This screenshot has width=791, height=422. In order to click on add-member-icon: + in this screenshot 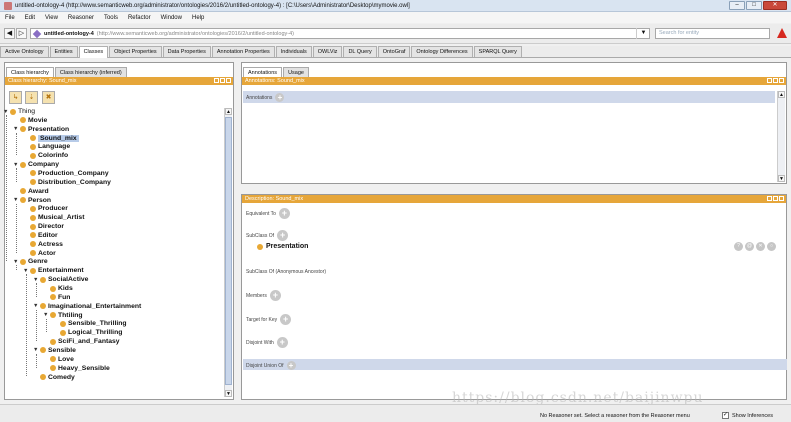, I will do `click(275, 295)`.